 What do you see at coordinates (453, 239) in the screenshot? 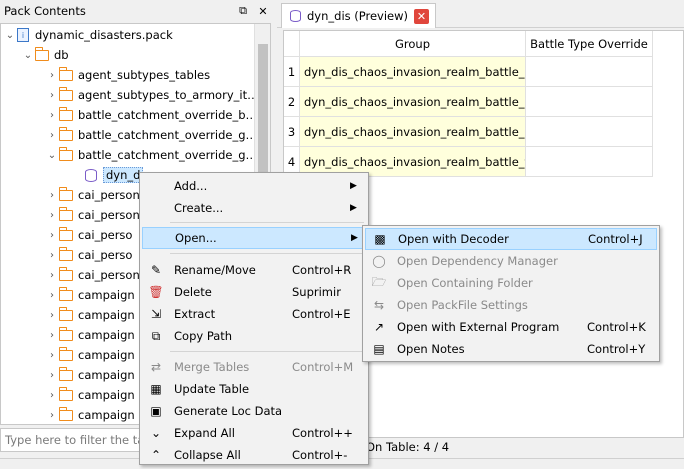
I see `menu-item-label: Open with Decoder` at bounding box center [453, 239].